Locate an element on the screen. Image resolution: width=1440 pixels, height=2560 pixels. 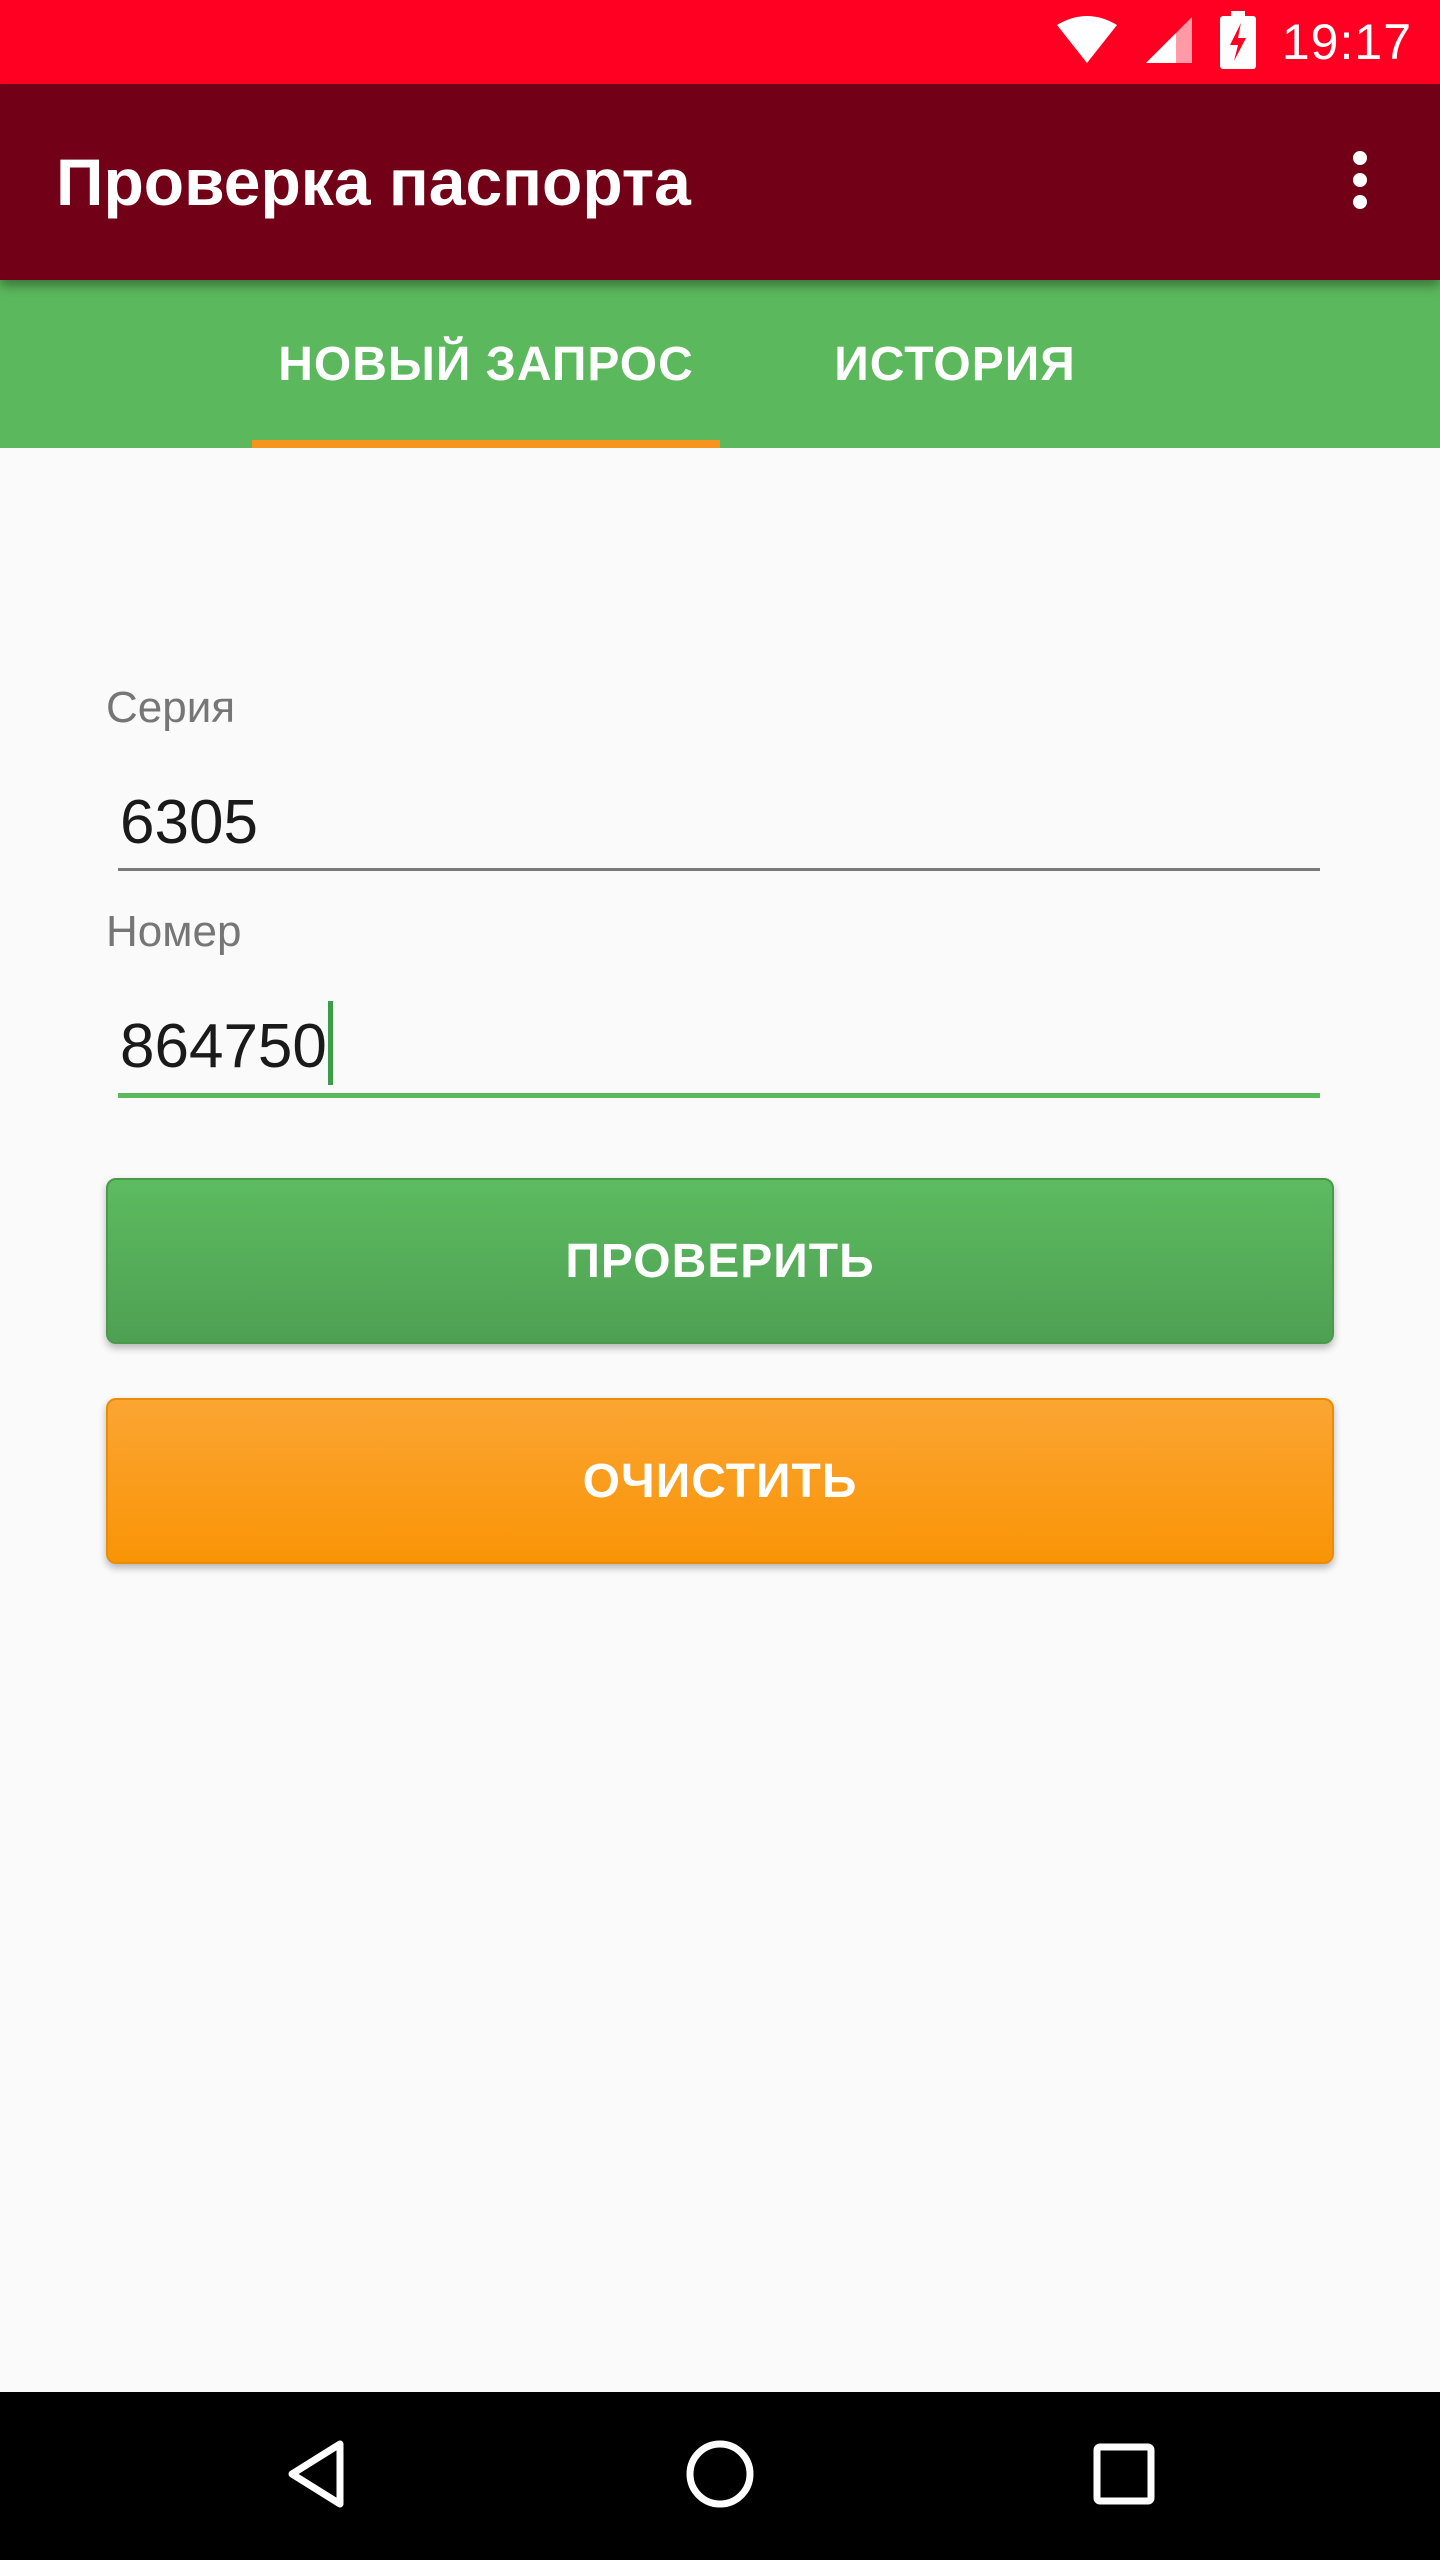
status-icons: 19:17 is located at coordinates (1234, 42).